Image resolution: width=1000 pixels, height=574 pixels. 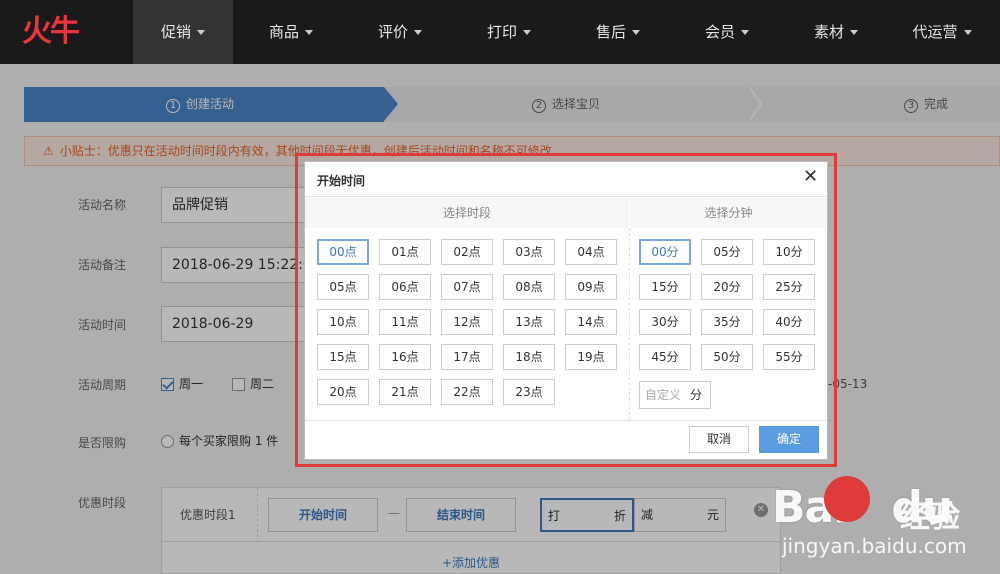 What do you see at coordinates (591, 252) in the screenshot?
I see `hour-option: 04点` at bounding box center [591, 252].